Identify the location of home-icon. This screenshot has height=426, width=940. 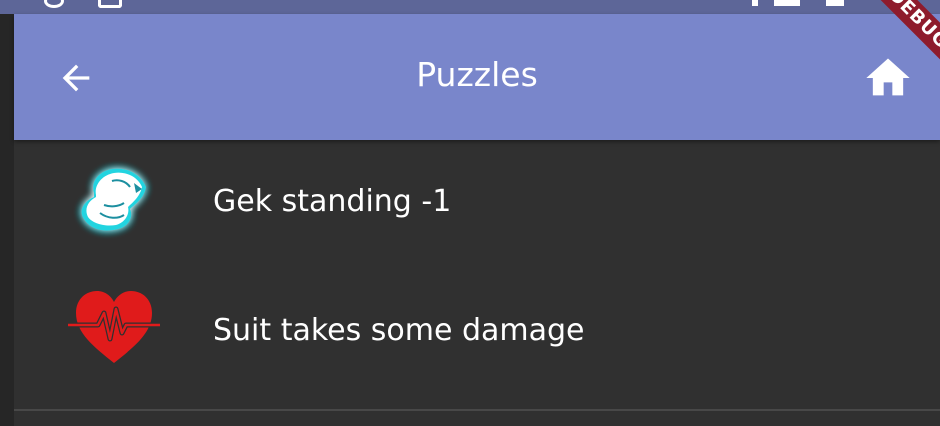
(888, 77).